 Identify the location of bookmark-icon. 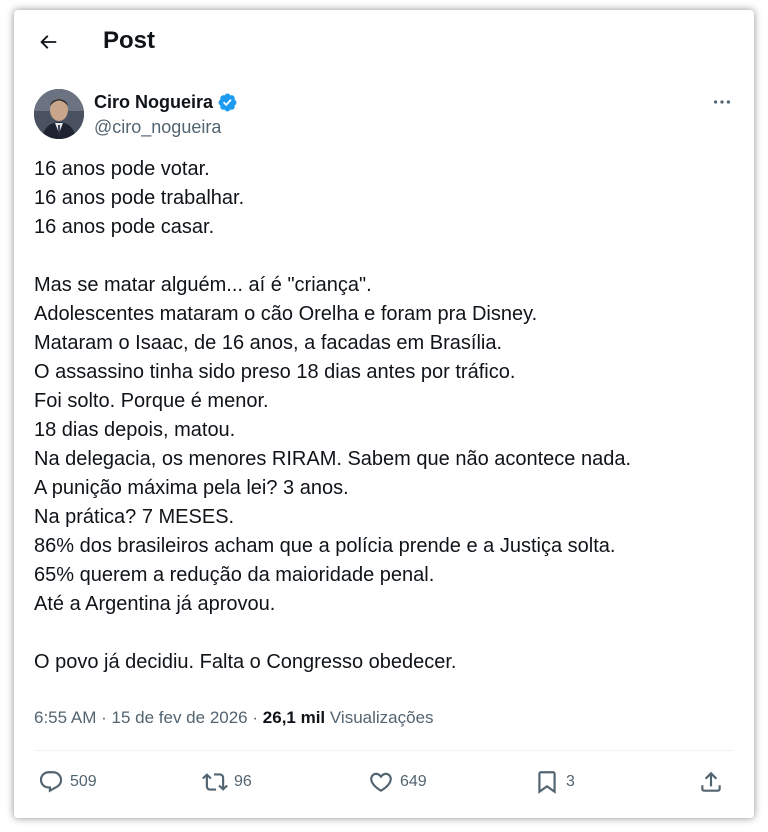
(547, 782).